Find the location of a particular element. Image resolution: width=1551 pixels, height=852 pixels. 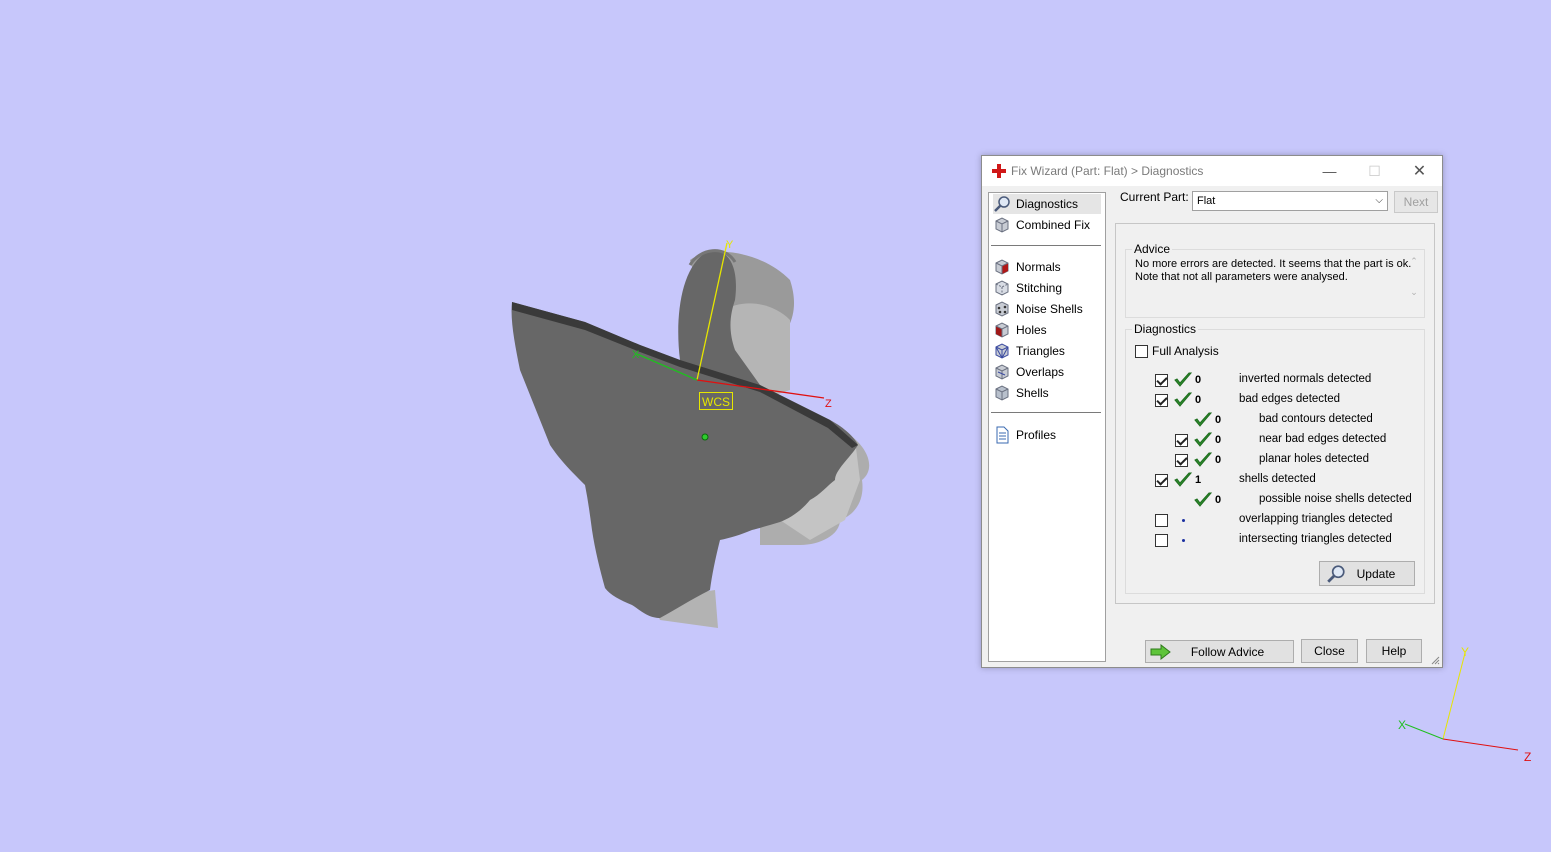

current-part-value: Flat is located at coordinates (1206, 201).